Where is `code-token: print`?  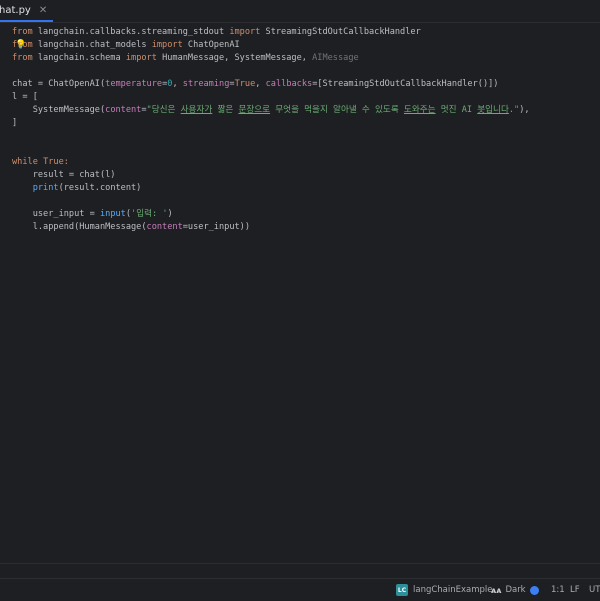
code-token: print is located at coordinates (45, 188).